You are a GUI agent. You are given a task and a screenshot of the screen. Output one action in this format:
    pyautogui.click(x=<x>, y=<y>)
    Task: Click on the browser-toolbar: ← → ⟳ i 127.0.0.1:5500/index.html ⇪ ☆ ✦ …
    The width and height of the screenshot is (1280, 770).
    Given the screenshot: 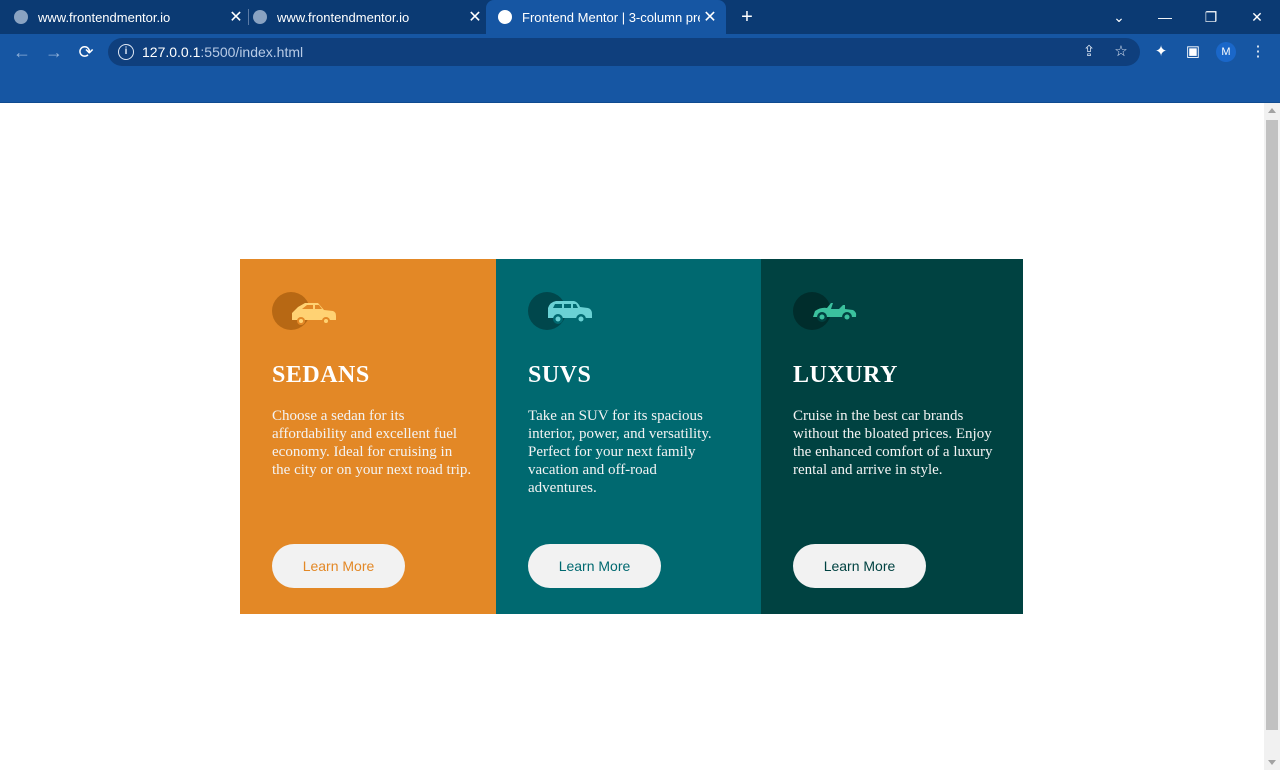 What is the action you would take?
    pyautogui.click(x=640, y=52)
    